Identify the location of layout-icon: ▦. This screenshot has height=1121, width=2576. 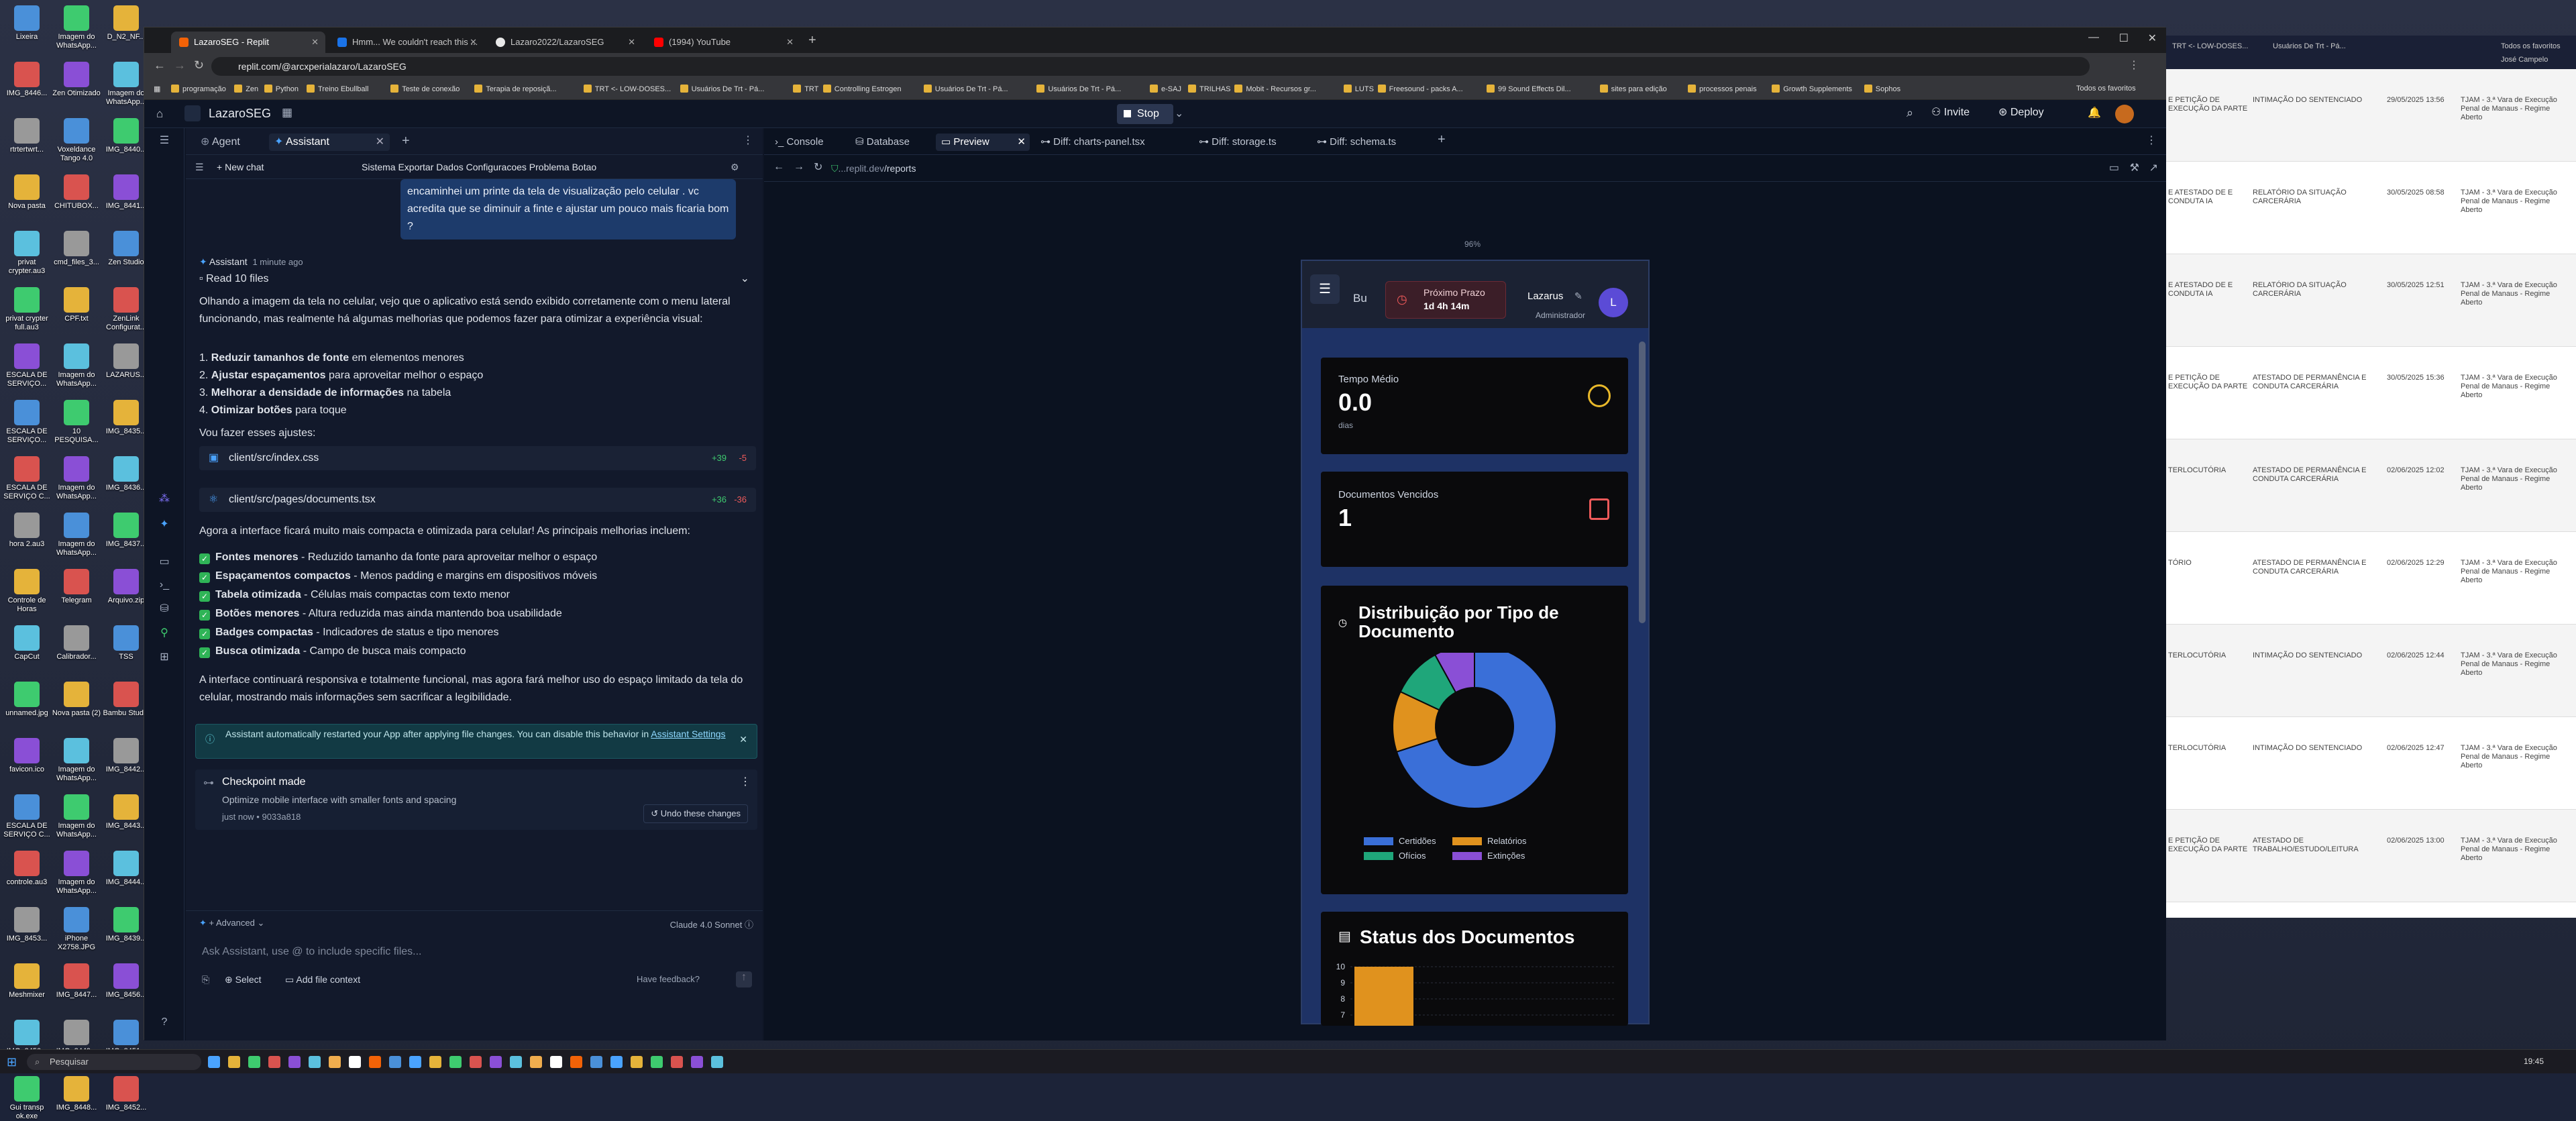
(287, 113).